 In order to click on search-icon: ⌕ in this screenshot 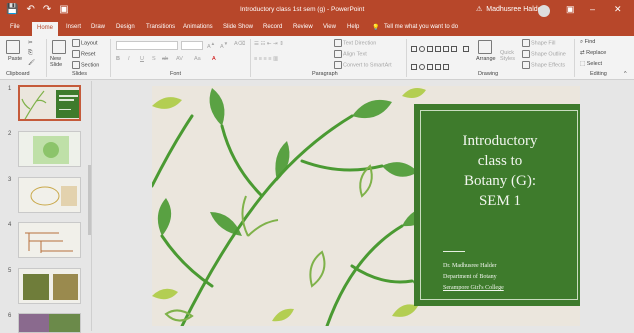, I will do `click(582, 42)`.